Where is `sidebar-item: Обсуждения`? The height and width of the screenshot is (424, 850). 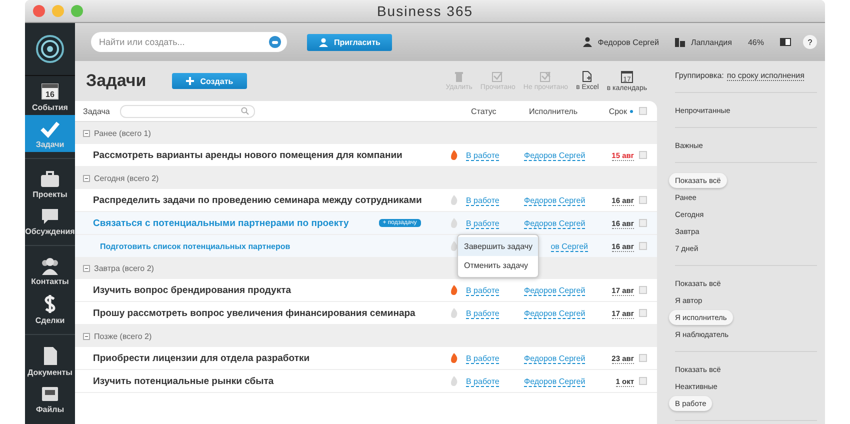 sidebar-item: Обсуждения is located at coordinates (50, 220).